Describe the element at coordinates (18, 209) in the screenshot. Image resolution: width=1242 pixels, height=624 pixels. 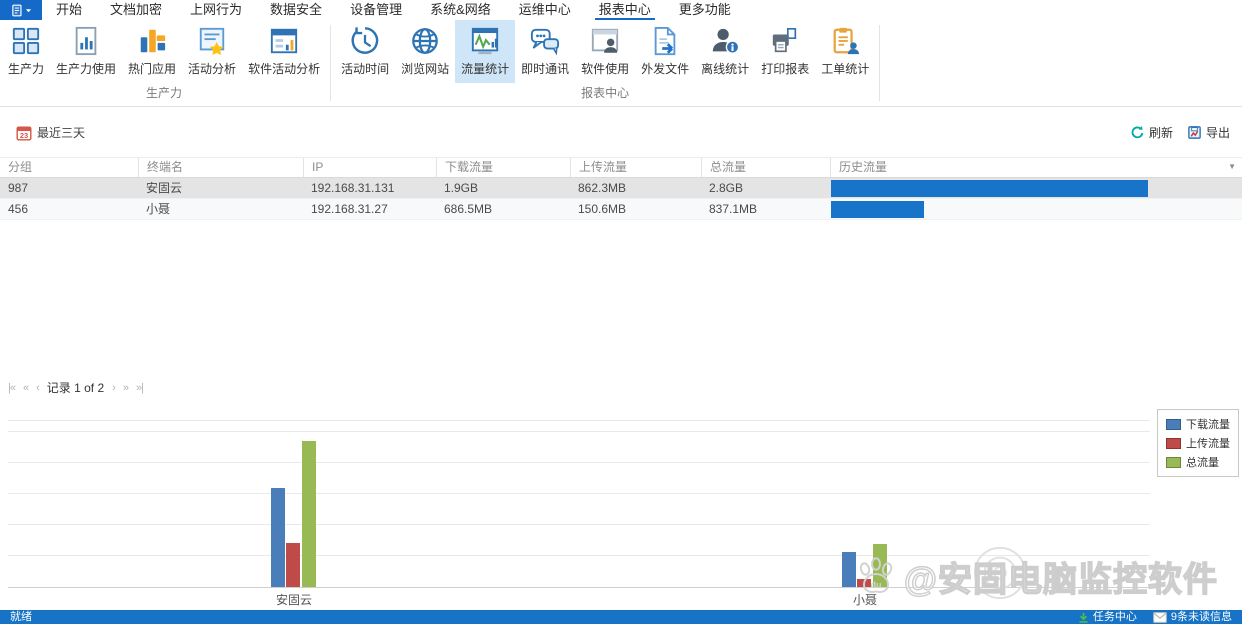
I see `cell-group: 456` at that location.